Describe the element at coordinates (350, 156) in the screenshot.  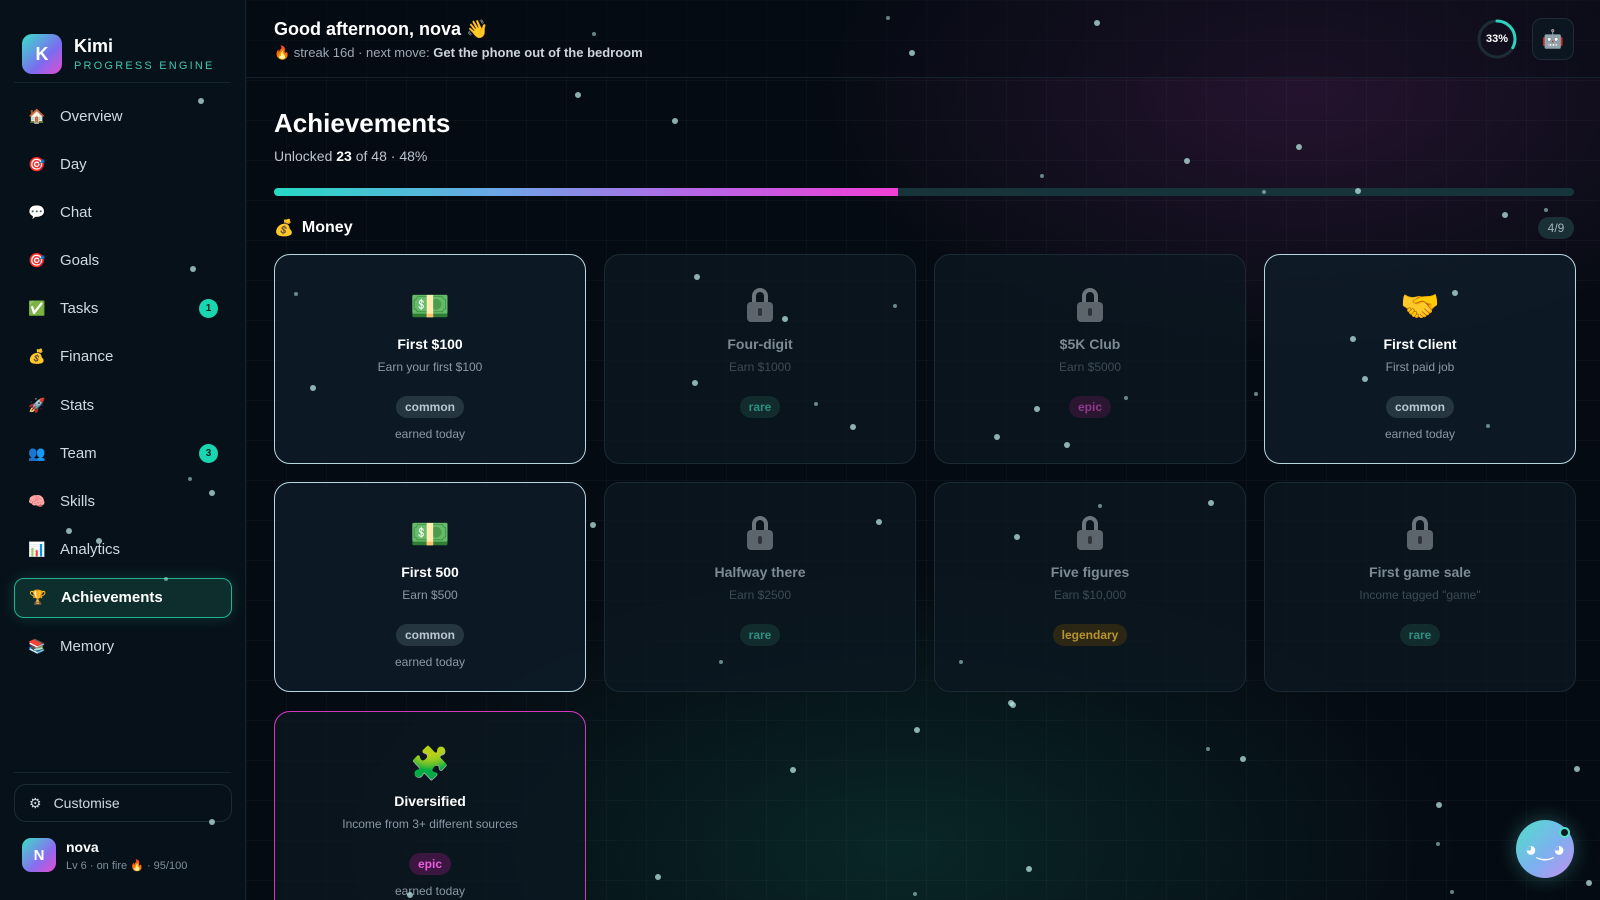
I see `unlocked-summary: Unlocked 23 of 48 · 48%` at that location.